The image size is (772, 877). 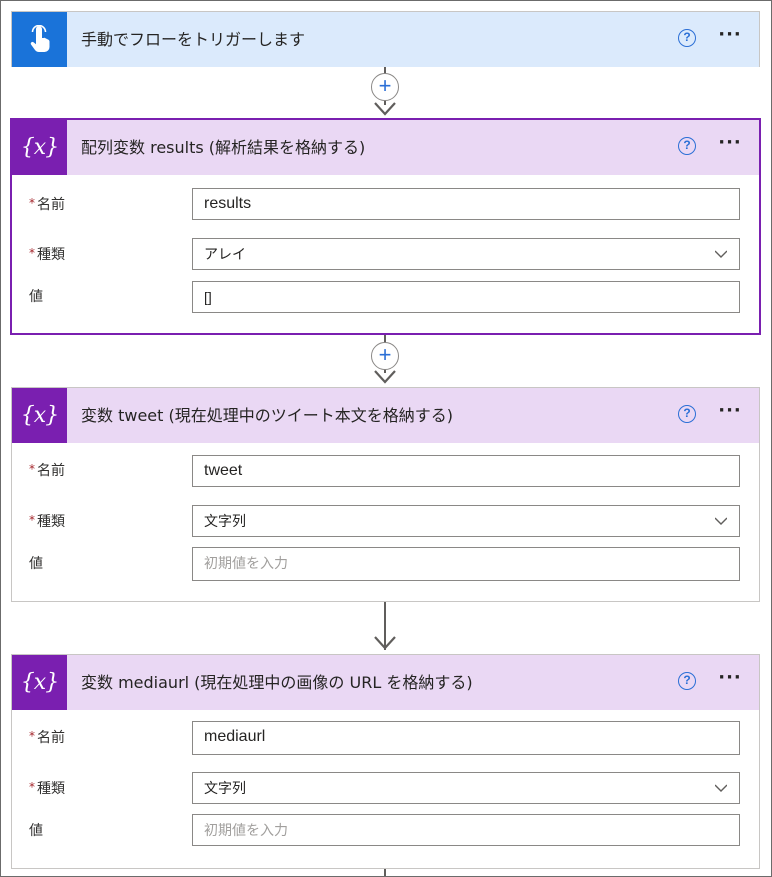 I want to click on trigger-card: 手動でフローをトリガーします ? ···, so click(x=385, y=39).